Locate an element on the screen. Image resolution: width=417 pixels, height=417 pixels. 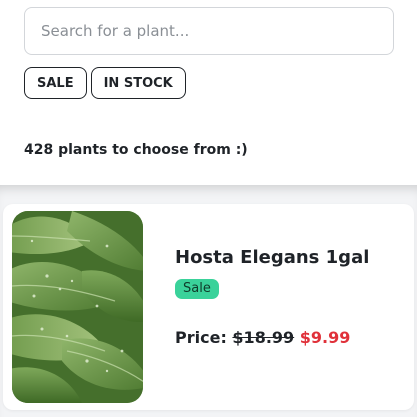
original-price: $18.99 is located at coordinates (263, 337).